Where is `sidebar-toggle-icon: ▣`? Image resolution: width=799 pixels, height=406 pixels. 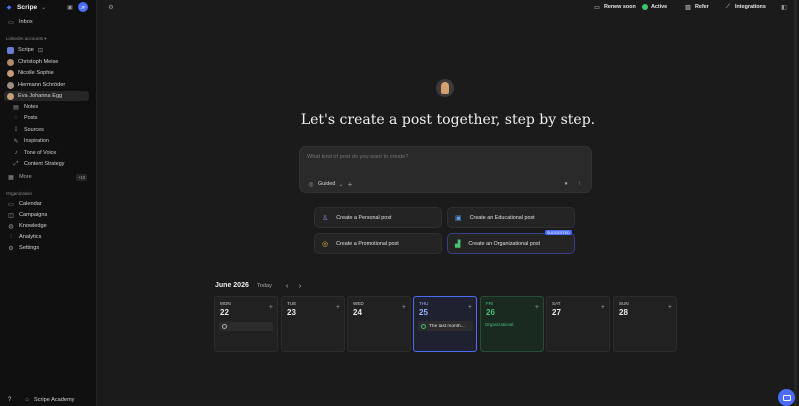 sidebar-toggle-icon: ▣ is located at coordinates (70, 7).